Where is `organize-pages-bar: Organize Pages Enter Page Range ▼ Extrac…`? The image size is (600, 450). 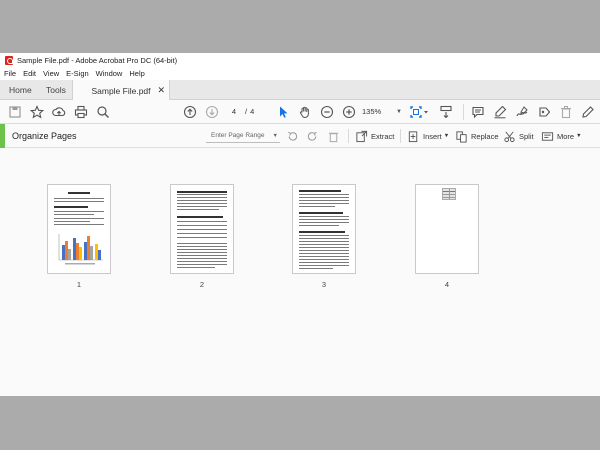 organize-pages-bar: Organize Pages Enter Page Range ▼ Extrac… is located at coordinates (300, 136).